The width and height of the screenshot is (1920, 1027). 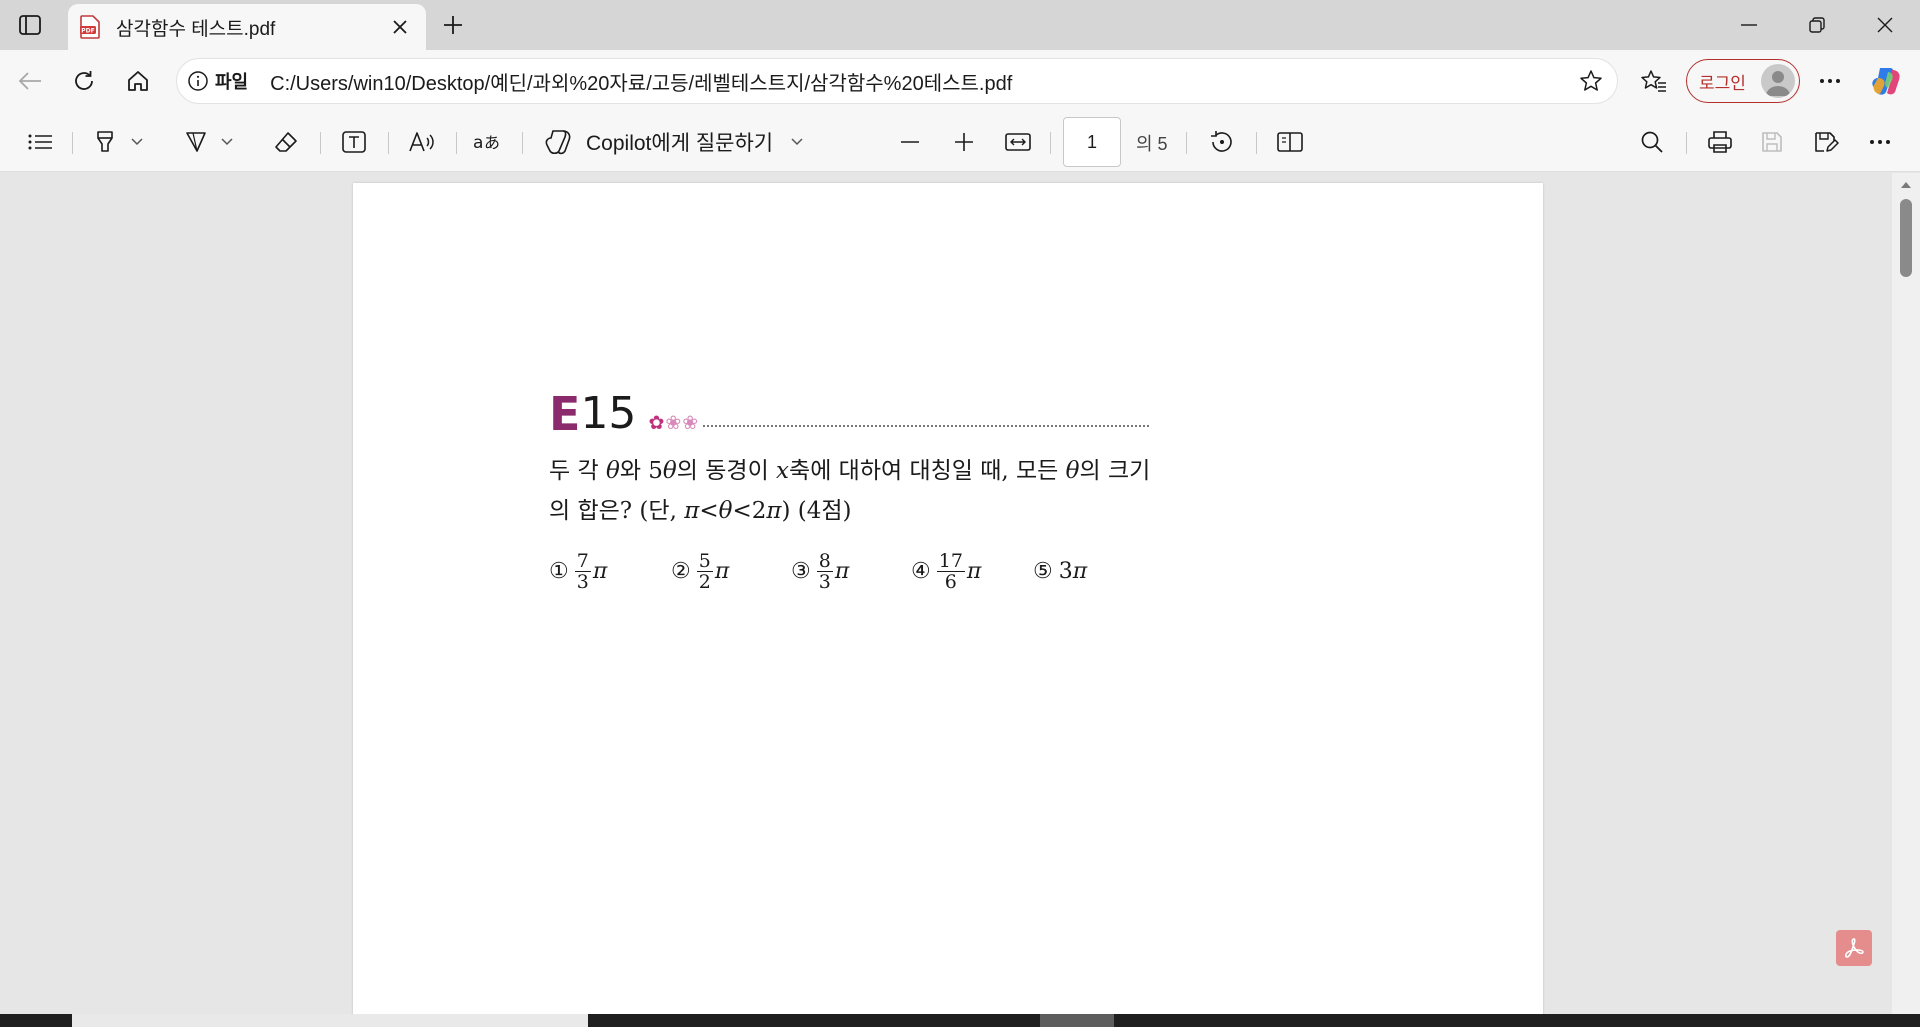 I want to click on login-label: 로그인, so click(x=1722, y=83).